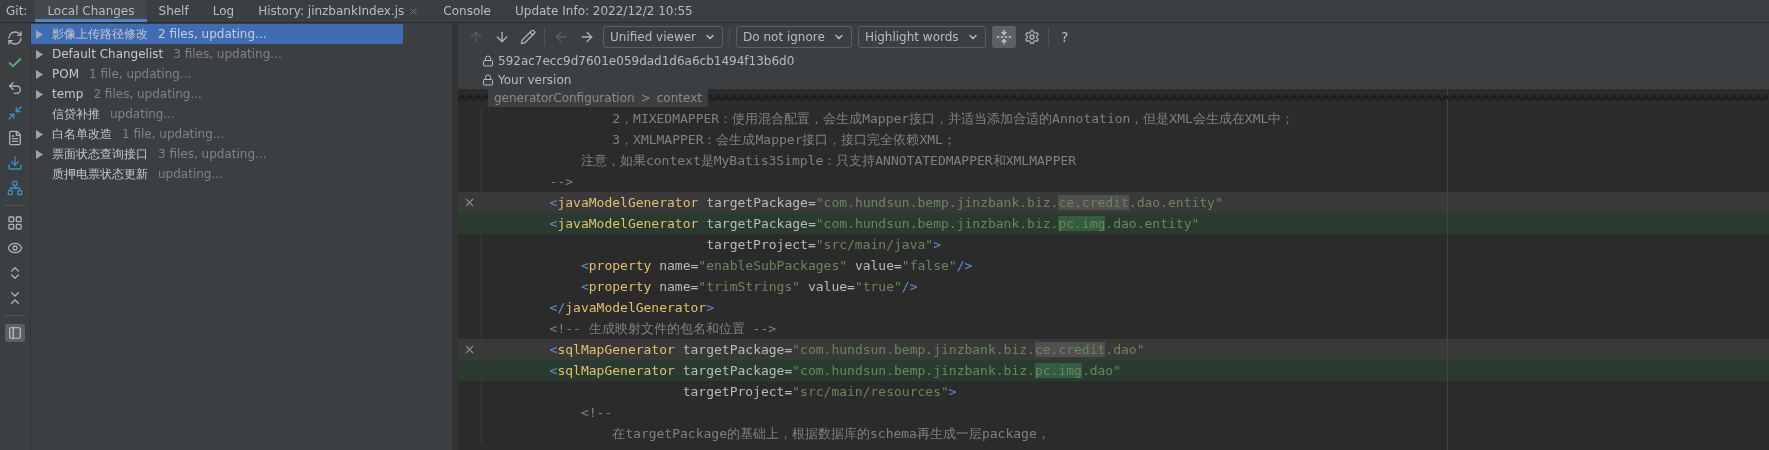 Image resolution: width=1769 pixels, height=450 pixels. I want to click on code-line: <!-- 生成映射文件的包名和位置 -->, so click(662, 328).